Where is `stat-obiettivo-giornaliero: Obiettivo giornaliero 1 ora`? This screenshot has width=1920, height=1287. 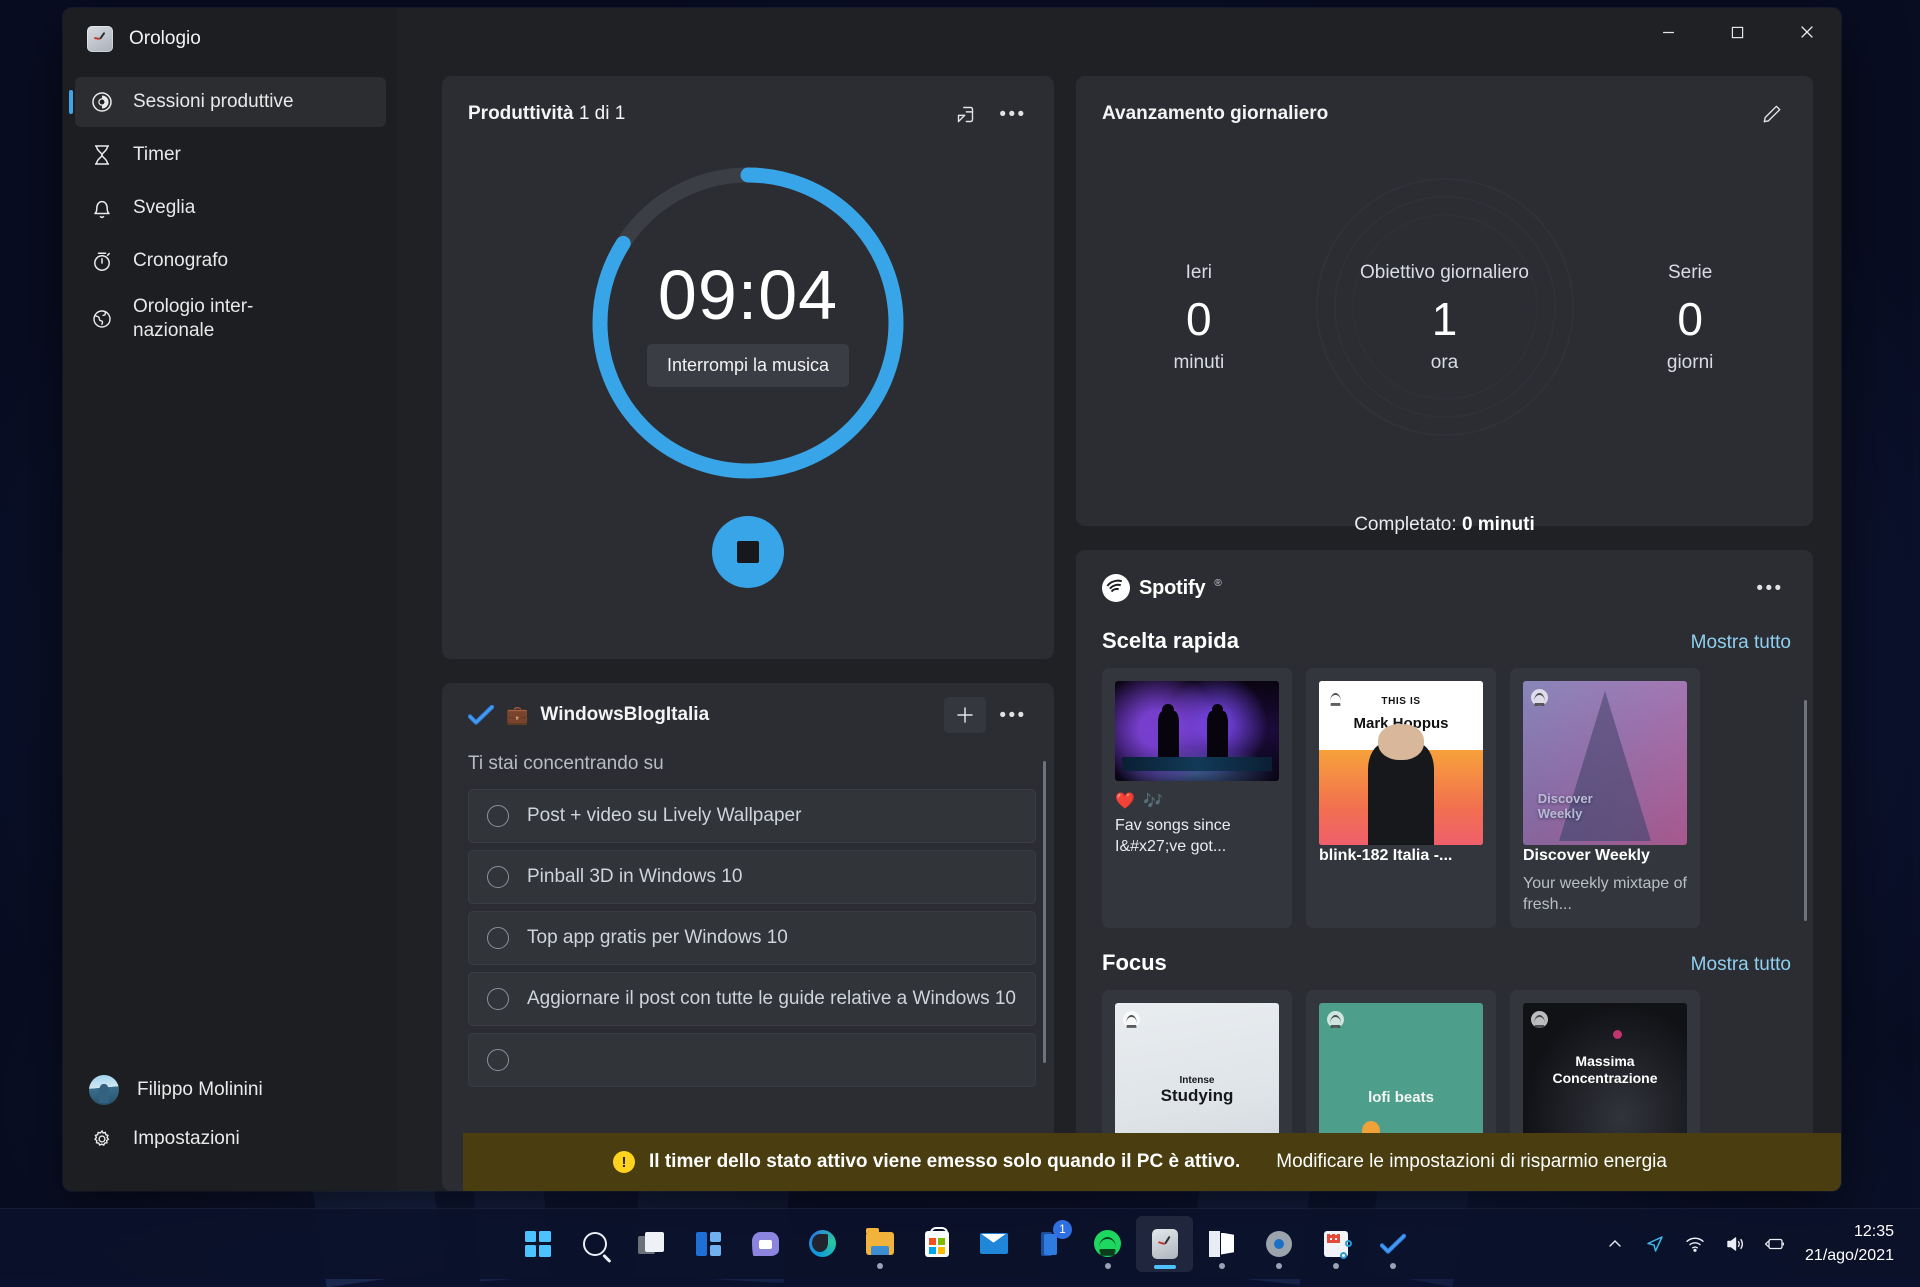
stat-obiettivo-giornaliero: Obiettivo giornaliero 1 ora is located at coordinates (1444, 318).